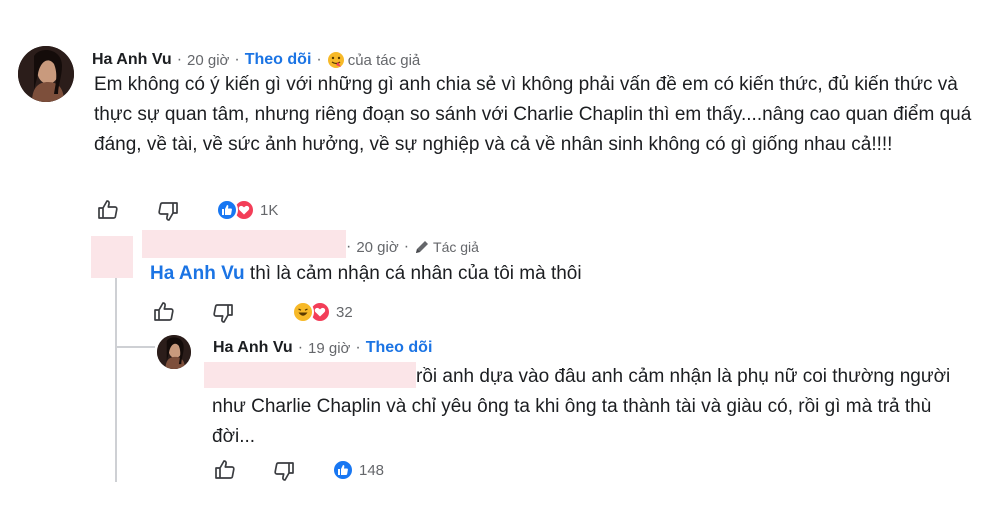  Describe the element at coordinates (336, 60) in the screenshot. I see `author-emoji-icon` at that location.